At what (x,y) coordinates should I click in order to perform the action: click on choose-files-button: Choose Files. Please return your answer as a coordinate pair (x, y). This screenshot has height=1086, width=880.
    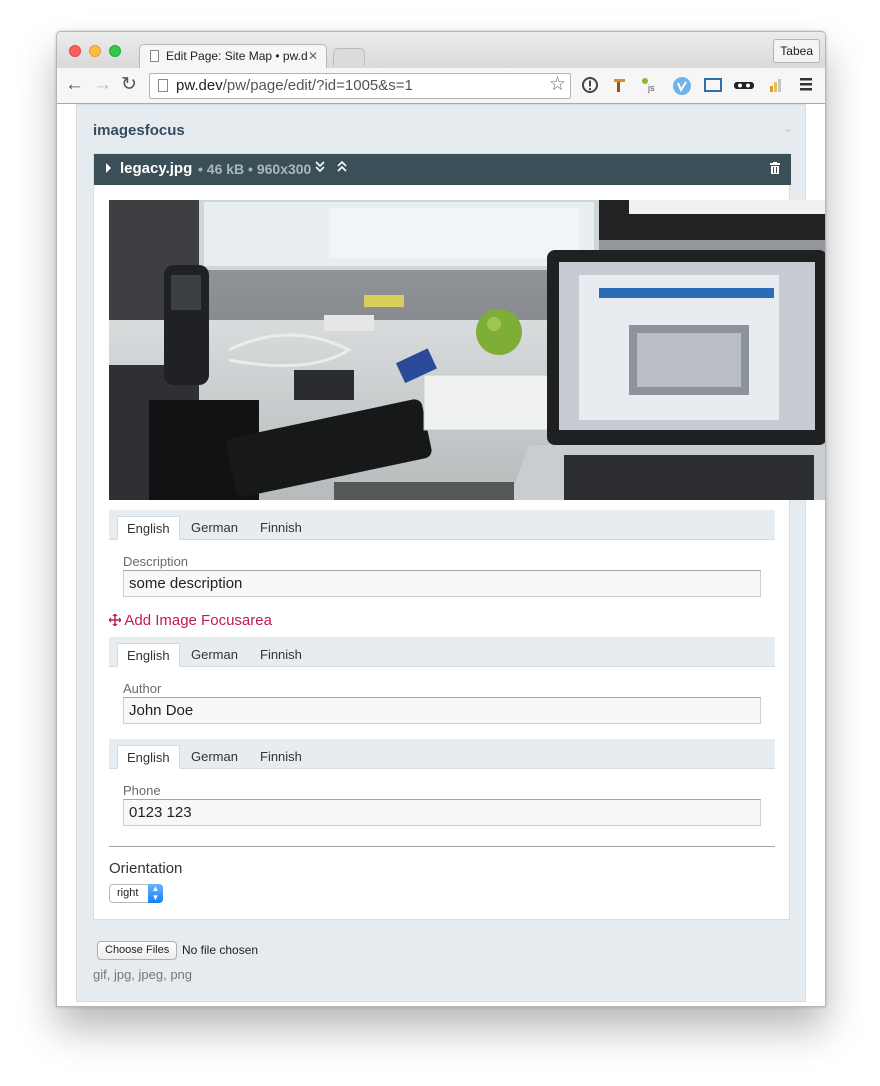
    Looking at the image, I should click on (137, 950).